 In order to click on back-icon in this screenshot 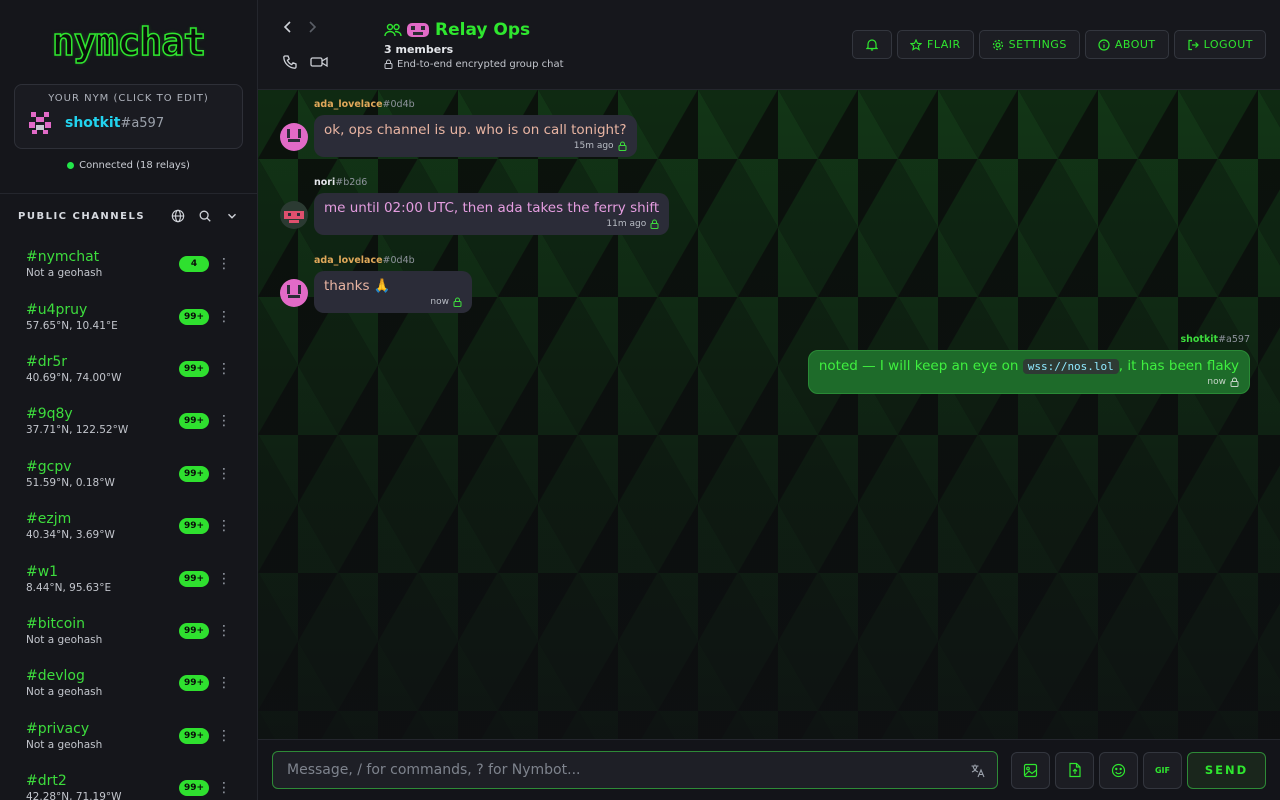, I will do `click(288, 27)`.